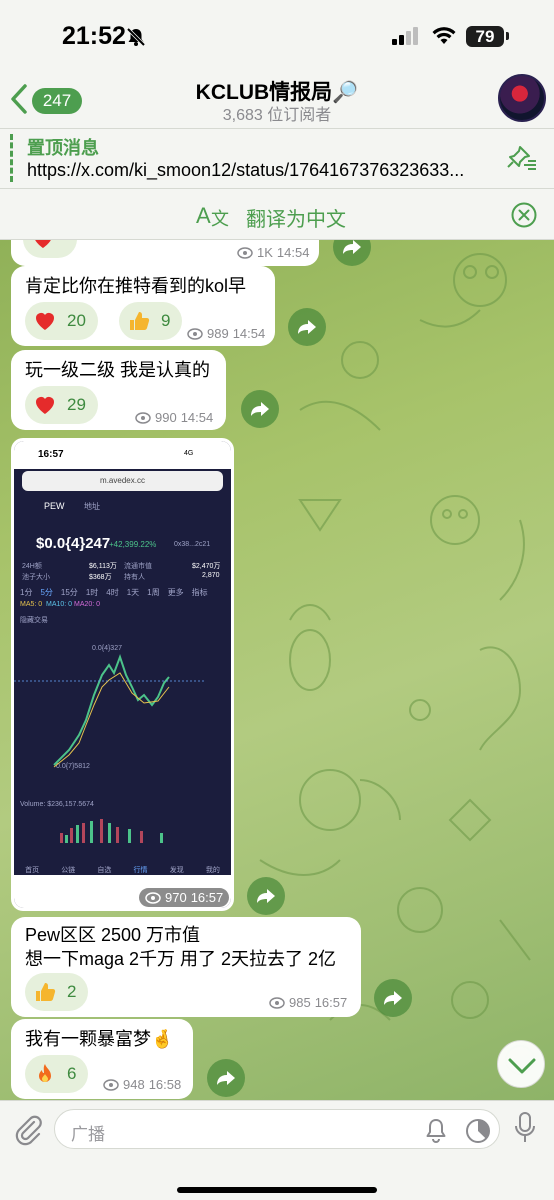  I want to click on nav-item: 自选, so click(104, 870).